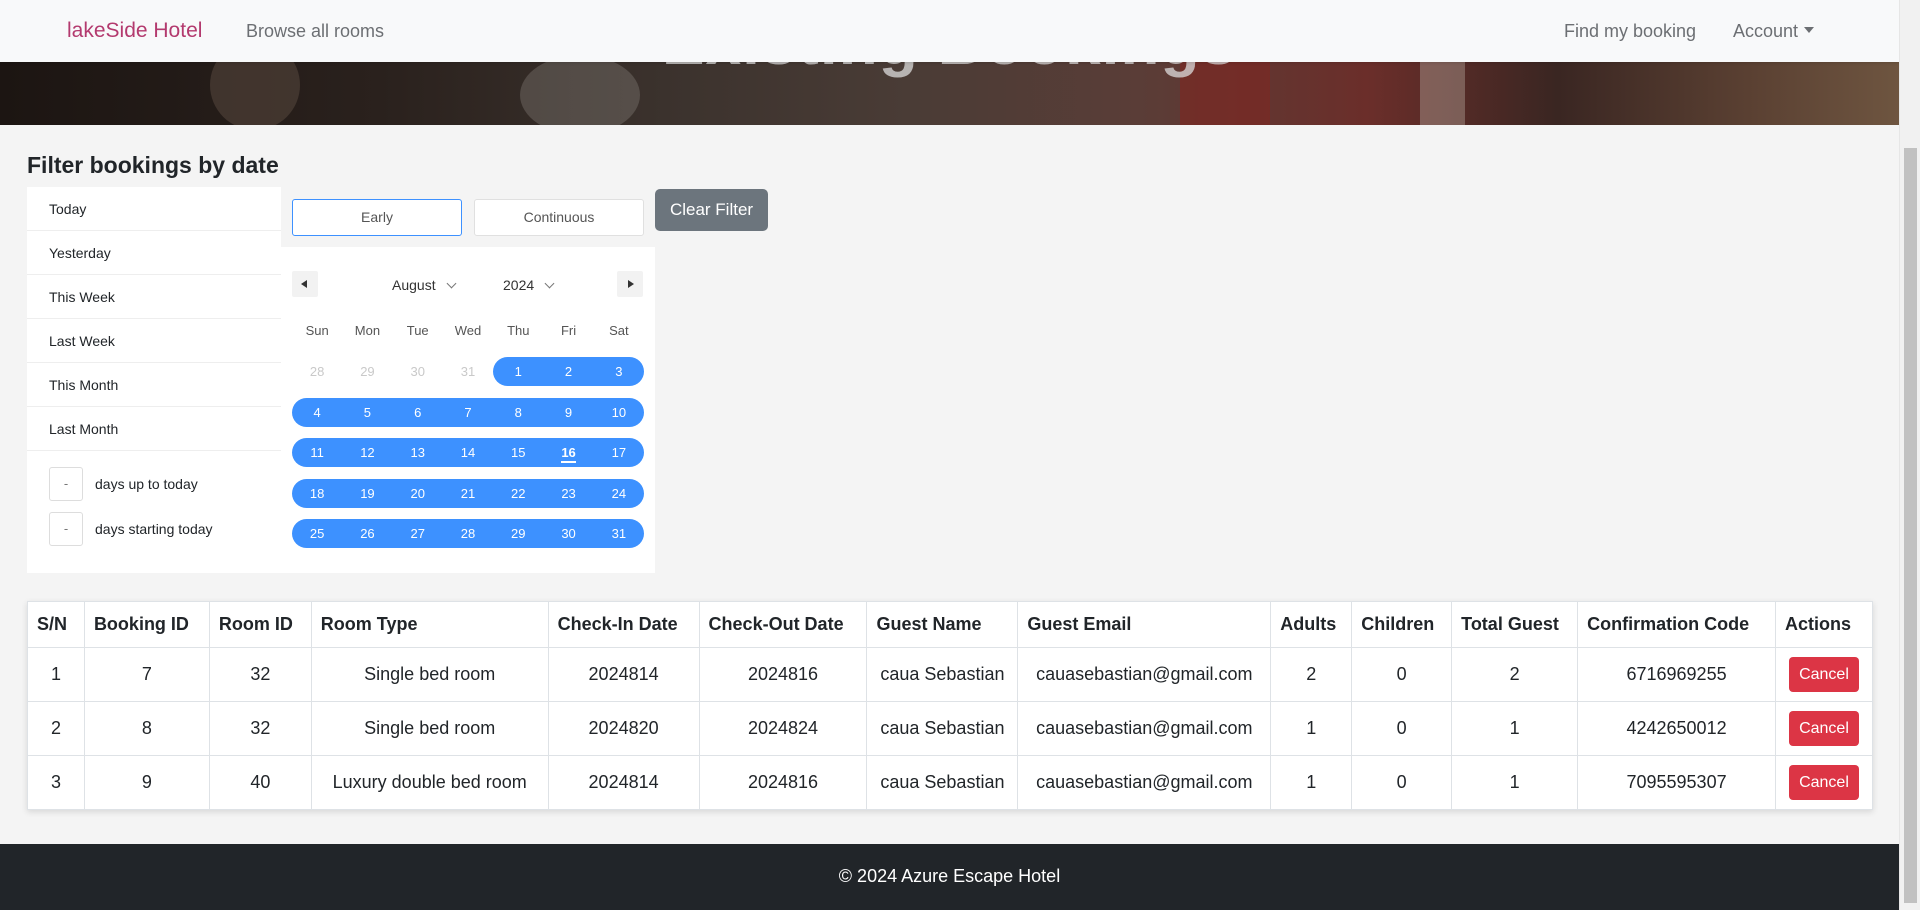  What do you see at coordinates (1824, 624) in the screenshot?
I see `column-header: Actions` at bounding box center [1824, 624].